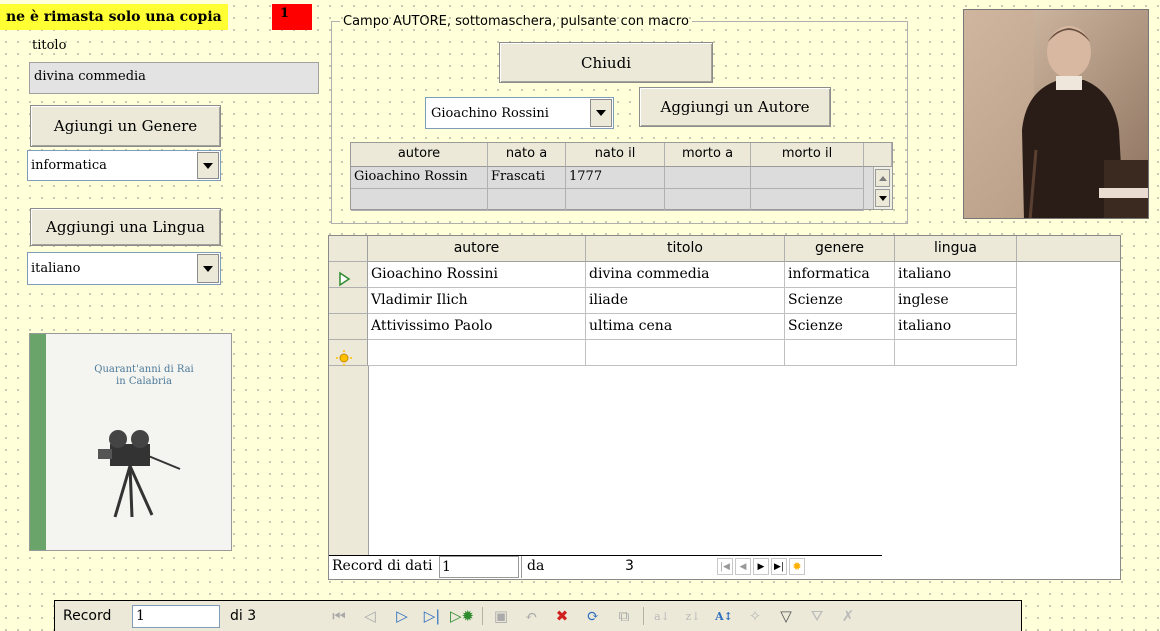  Describe the element at coordinates (761, 566) in the screenshot. I see `next-record-icon: ▶` at that location.